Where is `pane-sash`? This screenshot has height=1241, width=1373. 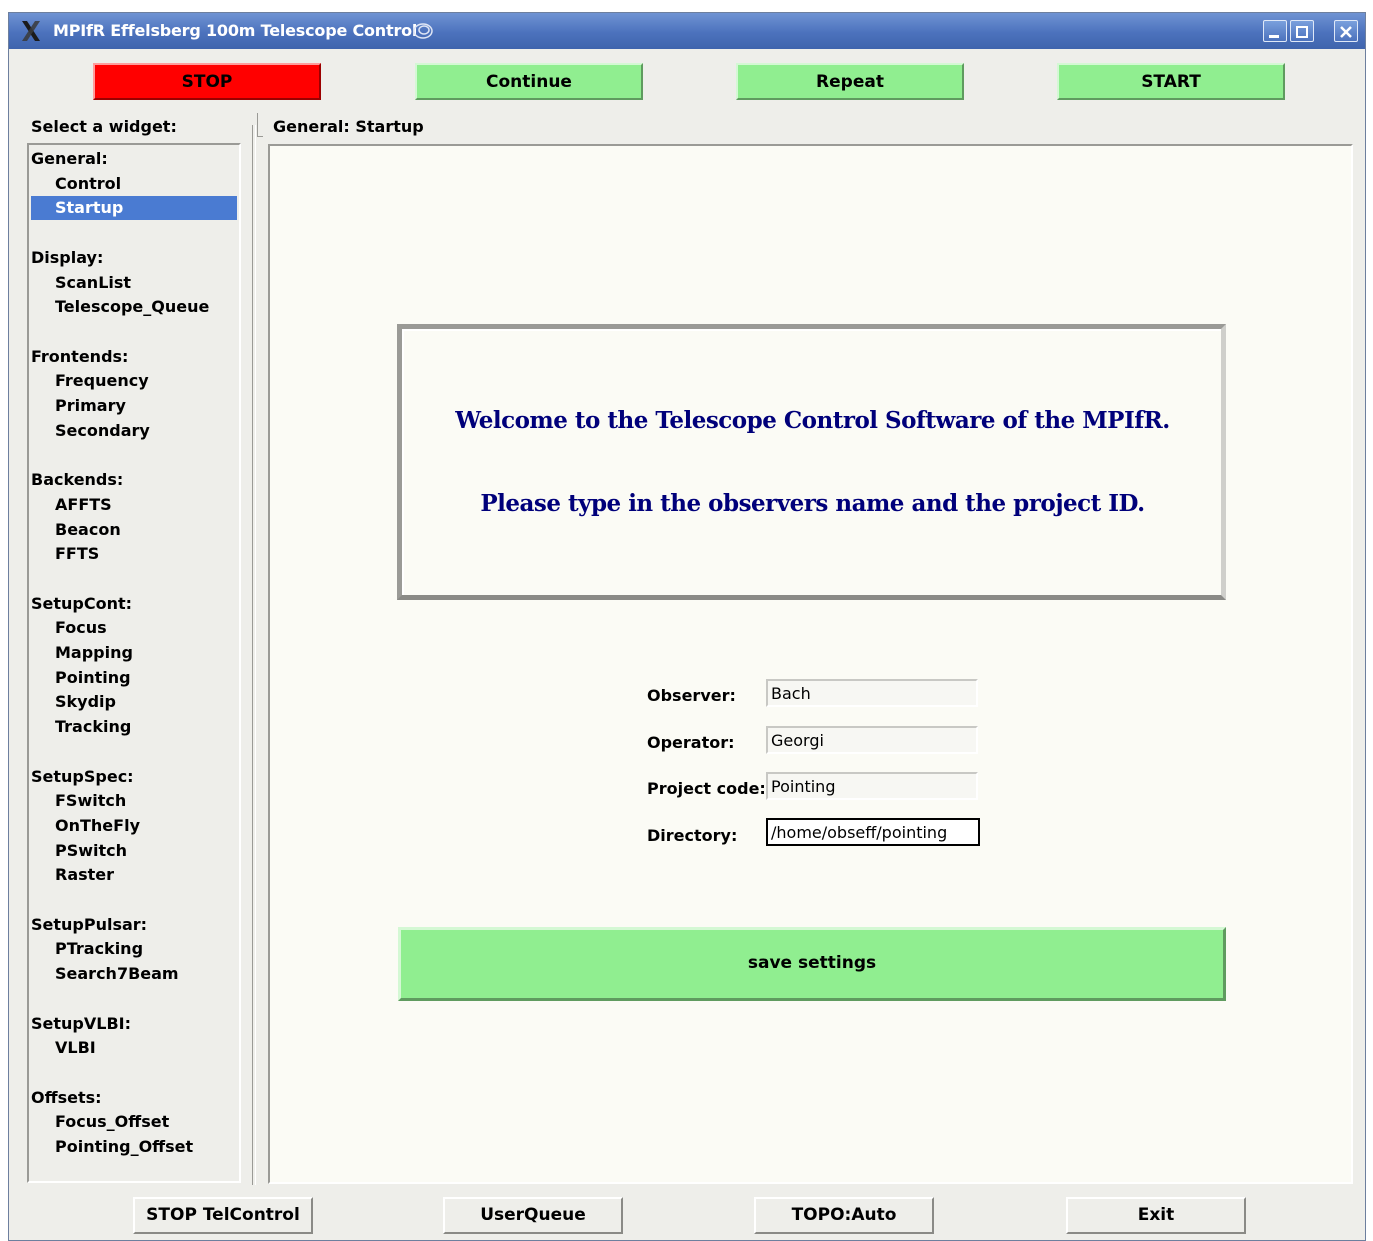
pane-sash is located at coordinates (254, 655).